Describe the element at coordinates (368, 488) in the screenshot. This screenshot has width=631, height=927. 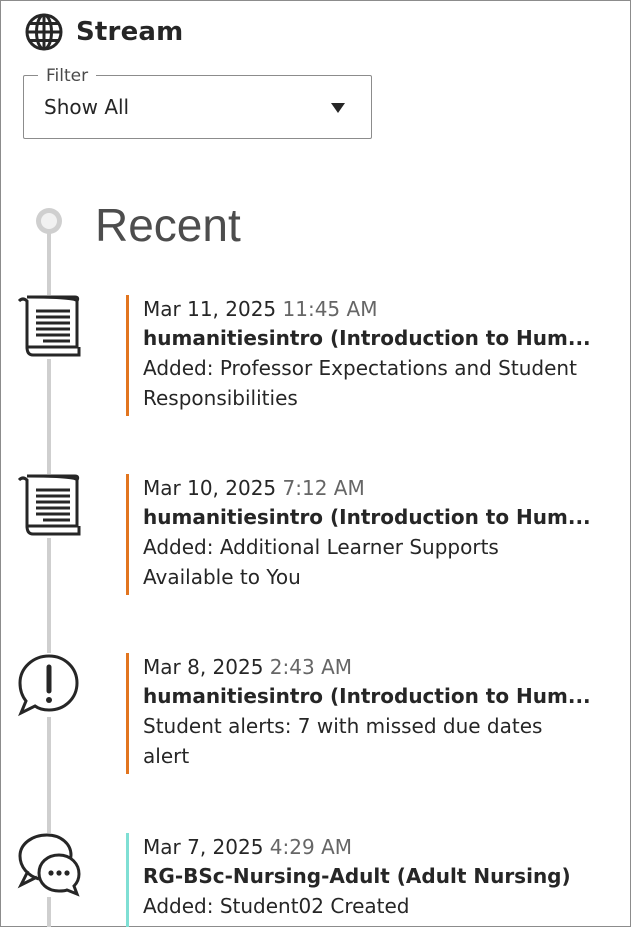
I see `item-timestamp: Mar 10, 2025 7:12 AM` at that location.